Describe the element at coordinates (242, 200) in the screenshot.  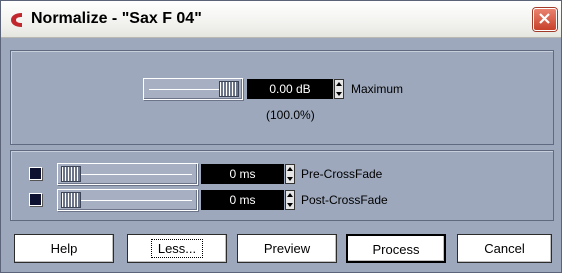
I see `post-crossfade-value-field: 0 ms` at that location.